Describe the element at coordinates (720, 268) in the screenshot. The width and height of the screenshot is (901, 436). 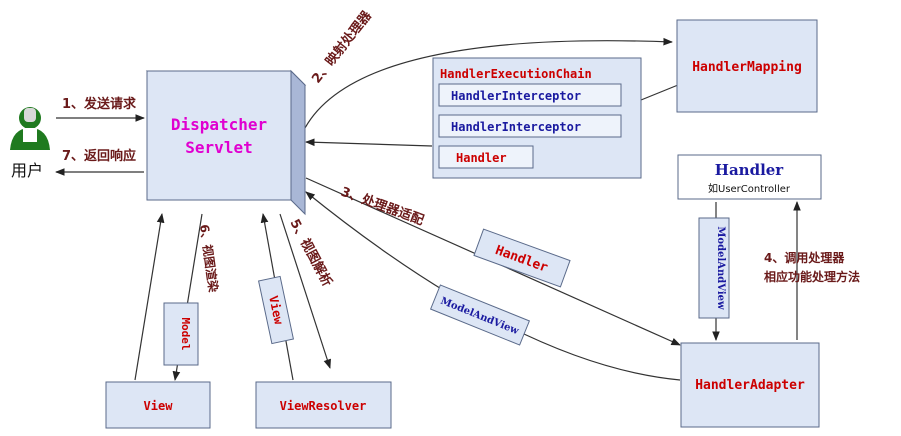
I see `model-and-view-vertical-text: ModelAndView` at that location.